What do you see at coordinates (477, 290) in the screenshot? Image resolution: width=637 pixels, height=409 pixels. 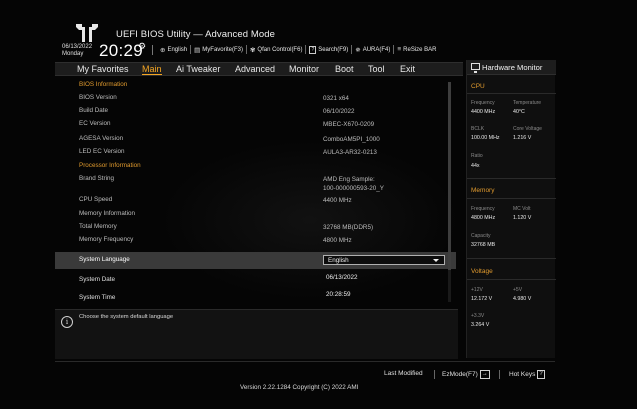 I see `hw-key: +12V` at bounding box center [477, 290].